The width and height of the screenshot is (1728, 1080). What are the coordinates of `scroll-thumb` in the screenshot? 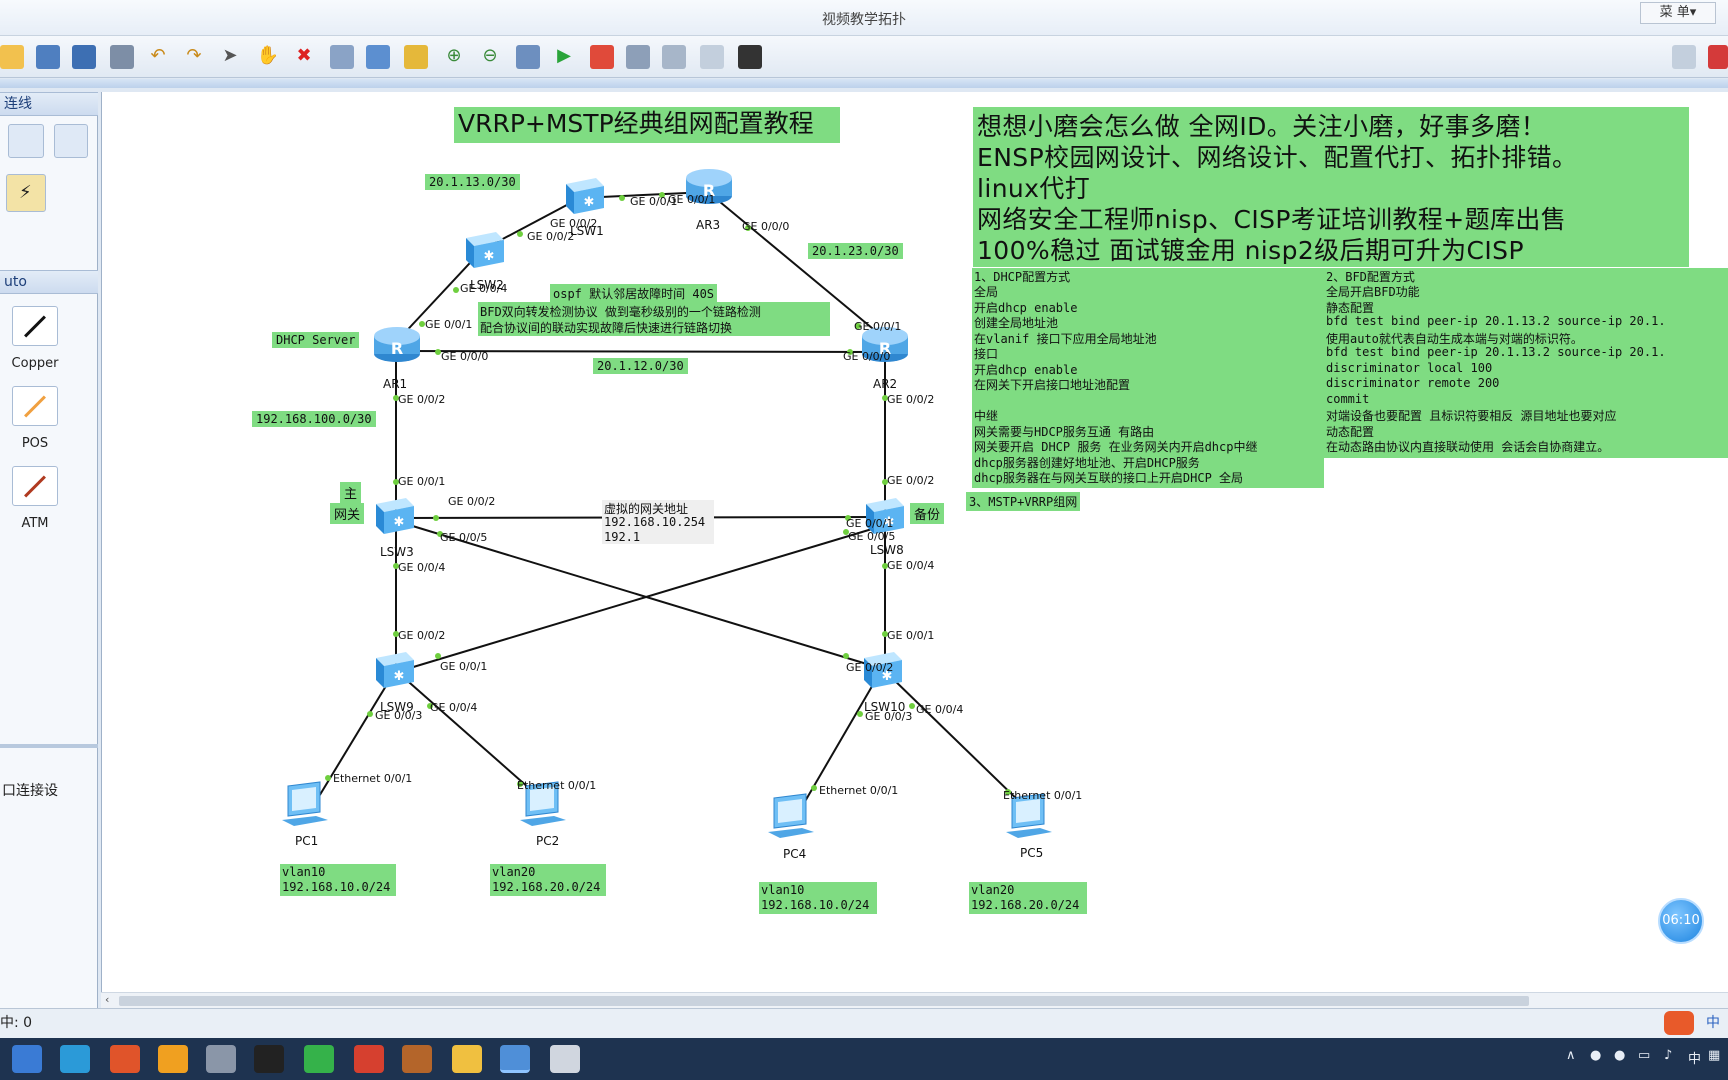 It's located at (824, 1001).